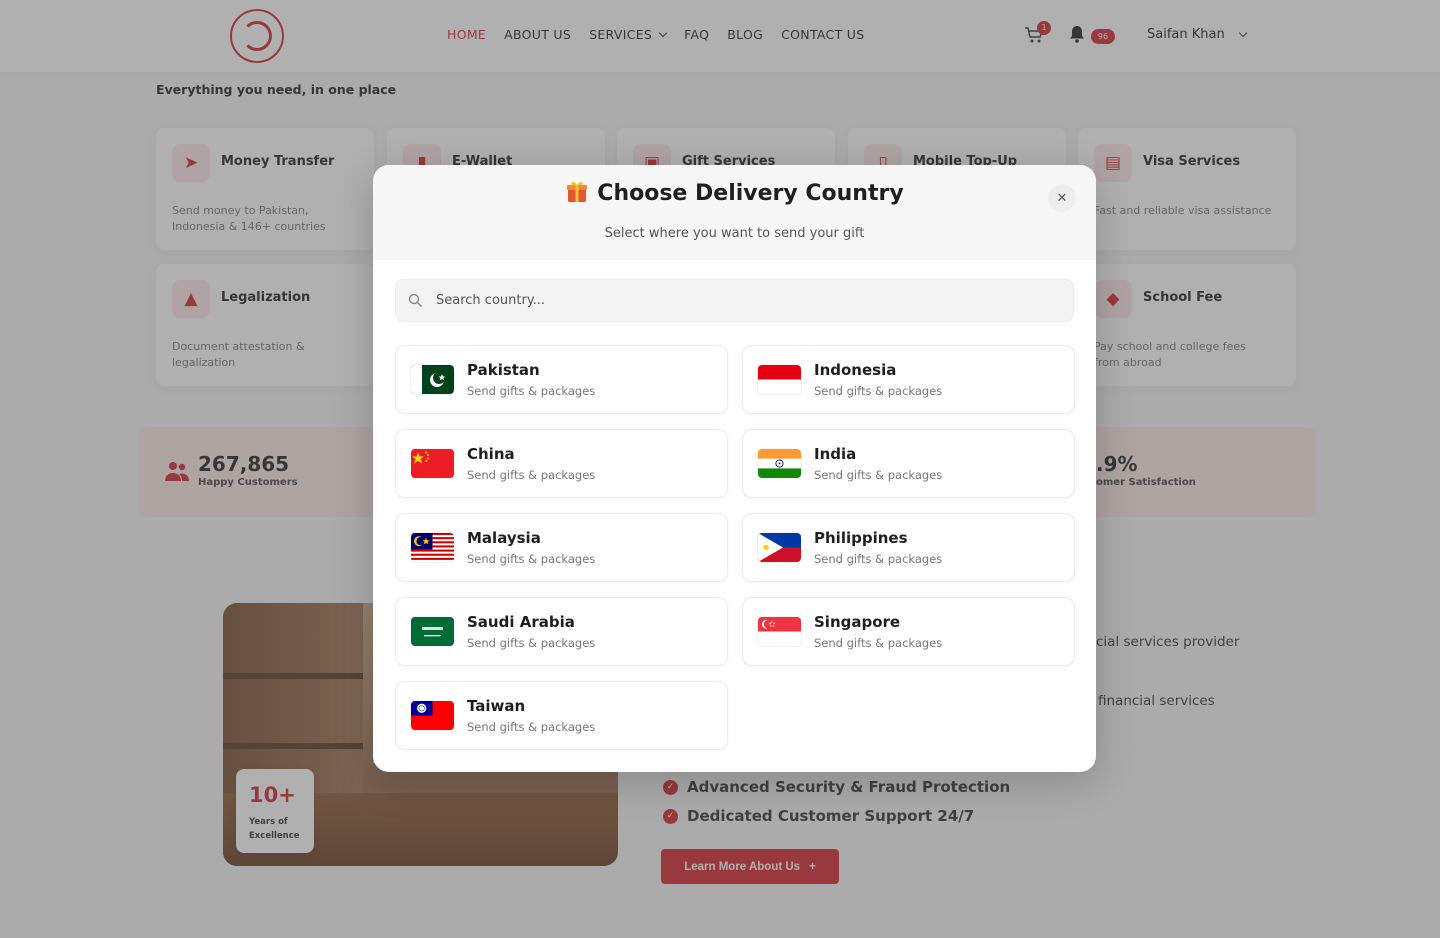 Image resolution: width=1440 pixels, height=938 pixels. What do you see at coordinates (491, 454) in the screenshot?
I see `country-name: China` at bounding box center [491, 454].